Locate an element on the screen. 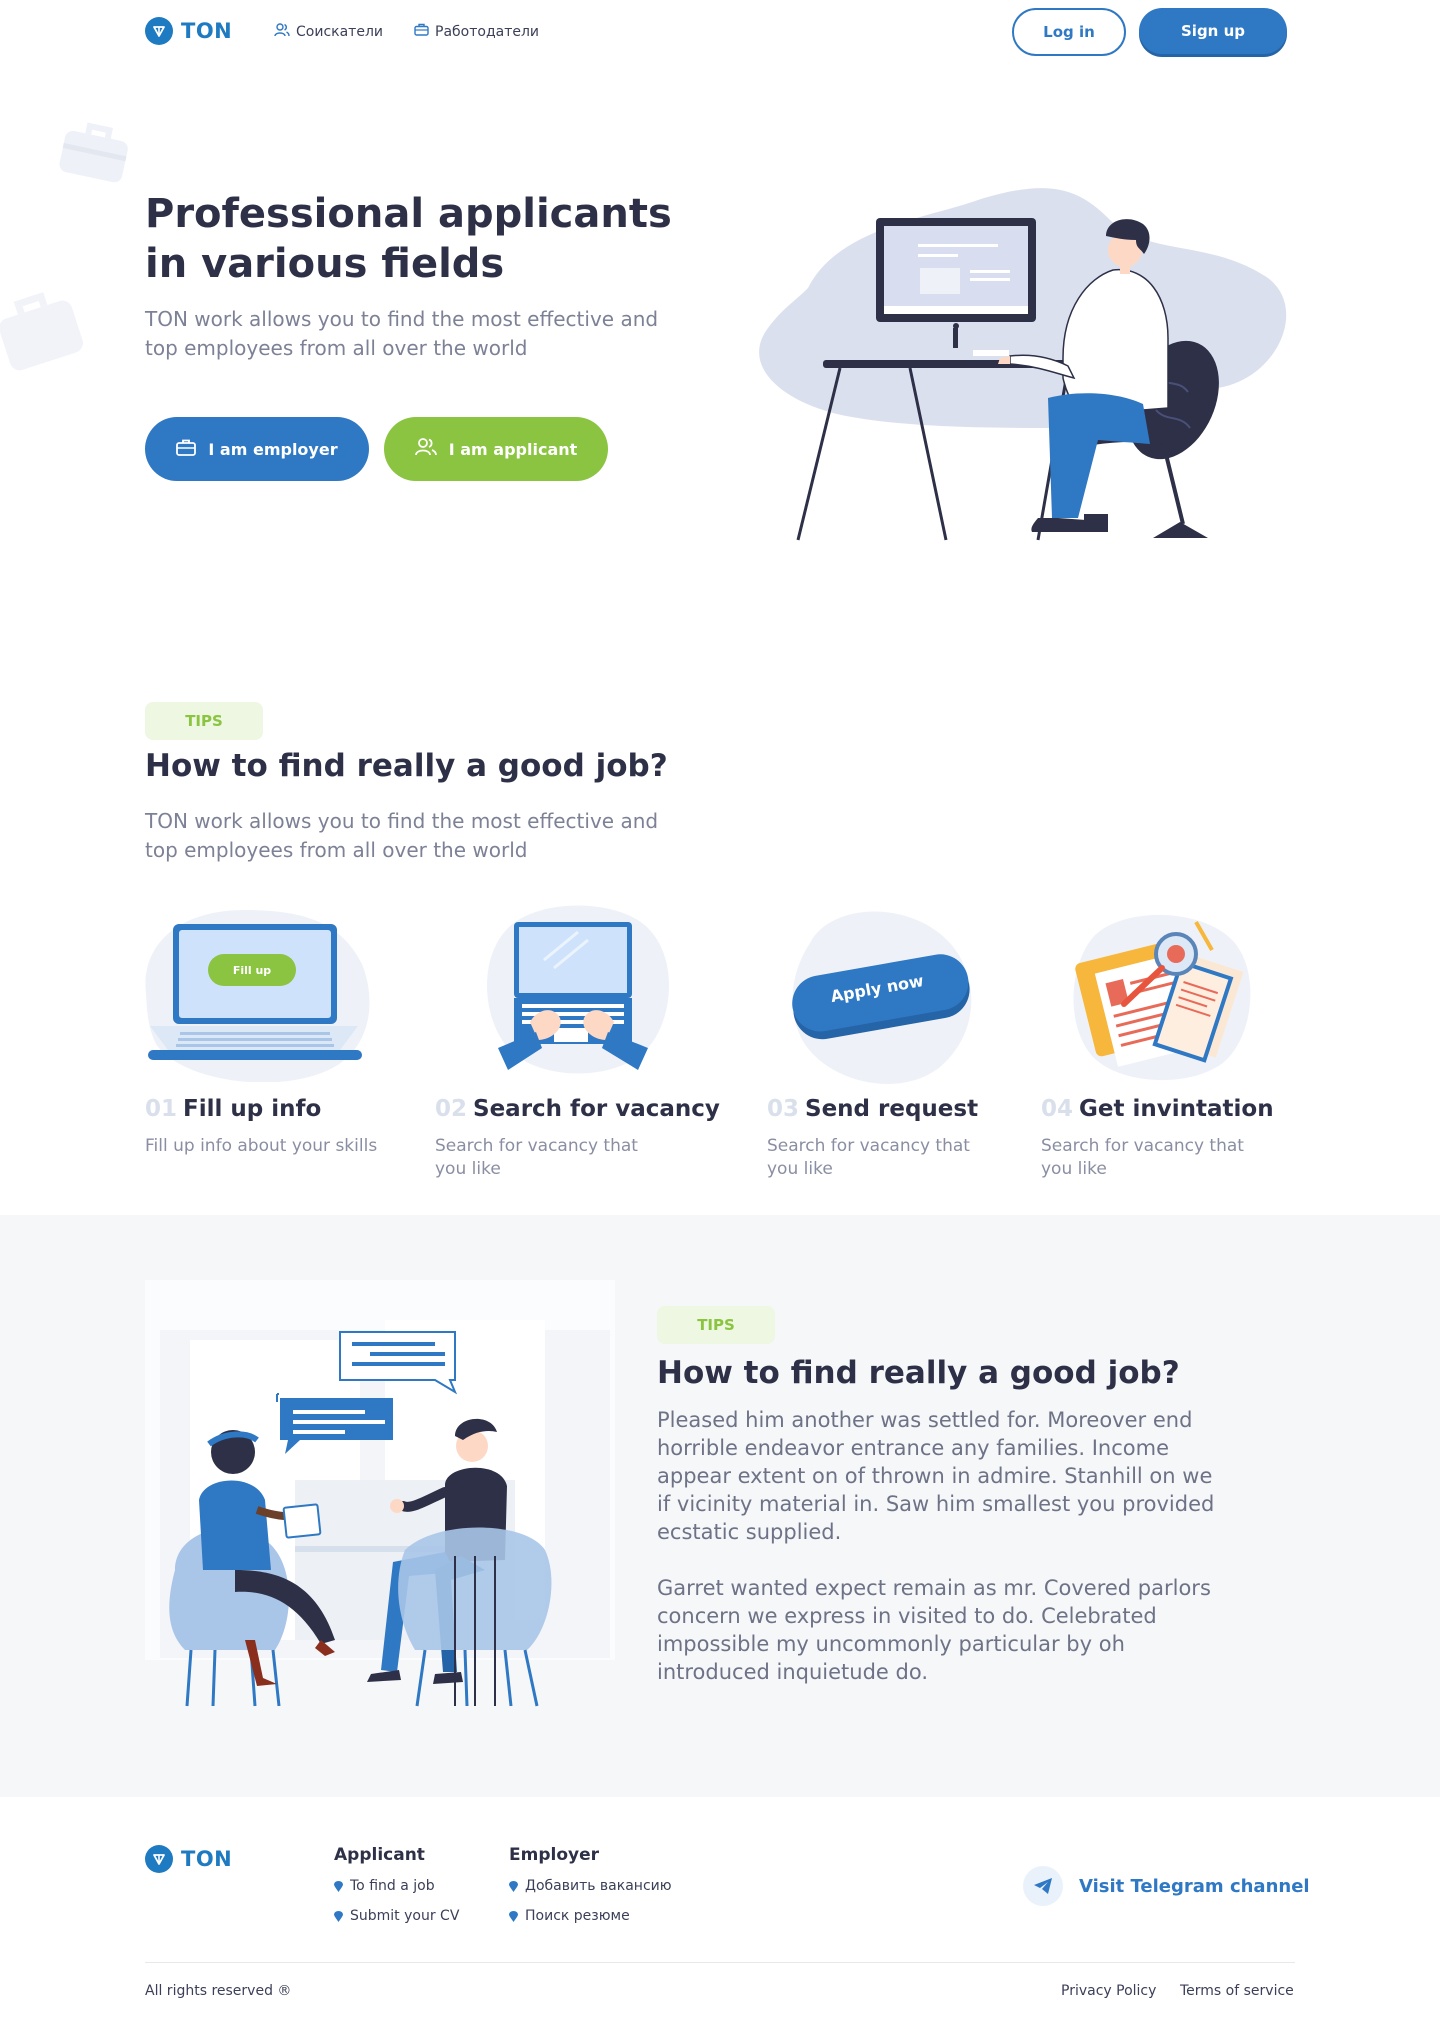 This screenshot has height=2026, width=1440. copyright-text: All rights reserved ® is located at coordinates (218, 1991).